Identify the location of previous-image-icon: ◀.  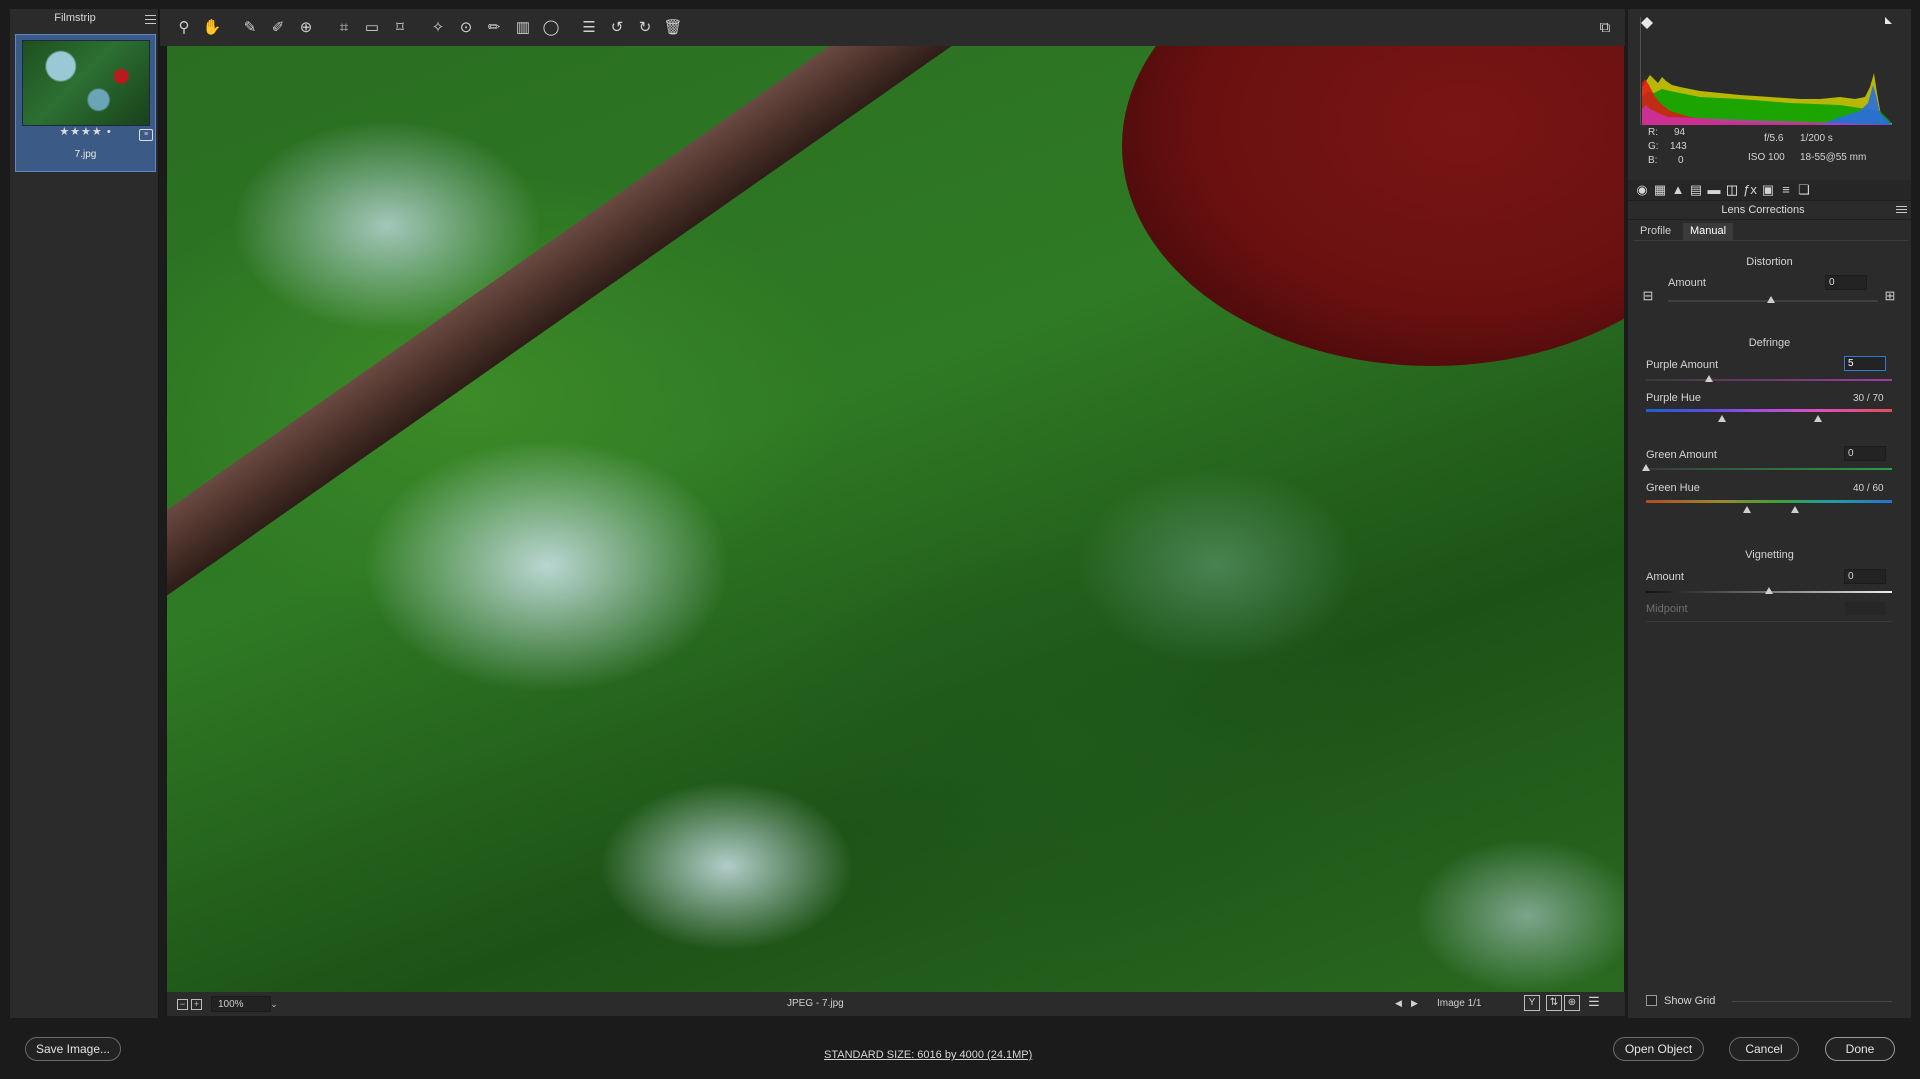
(1398, 1003).